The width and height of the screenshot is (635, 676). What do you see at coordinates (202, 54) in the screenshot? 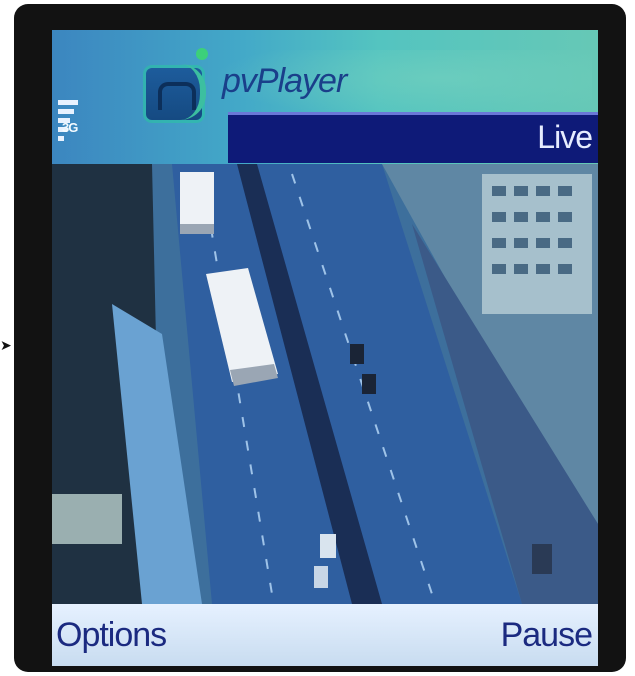
I see `logo-dot` at bounding box center [202, 54].